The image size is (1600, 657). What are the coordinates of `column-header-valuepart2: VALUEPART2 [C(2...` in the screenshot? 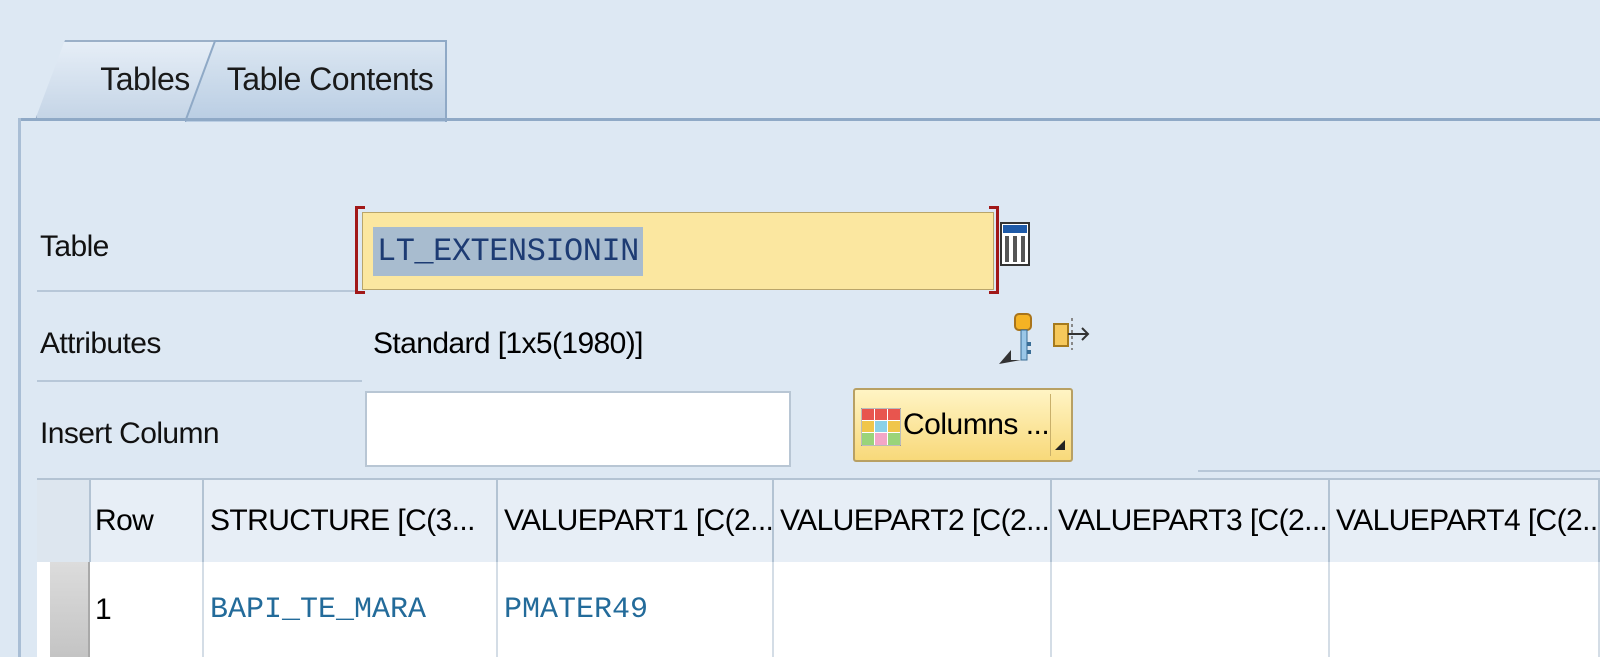 It's located at (913, 521).